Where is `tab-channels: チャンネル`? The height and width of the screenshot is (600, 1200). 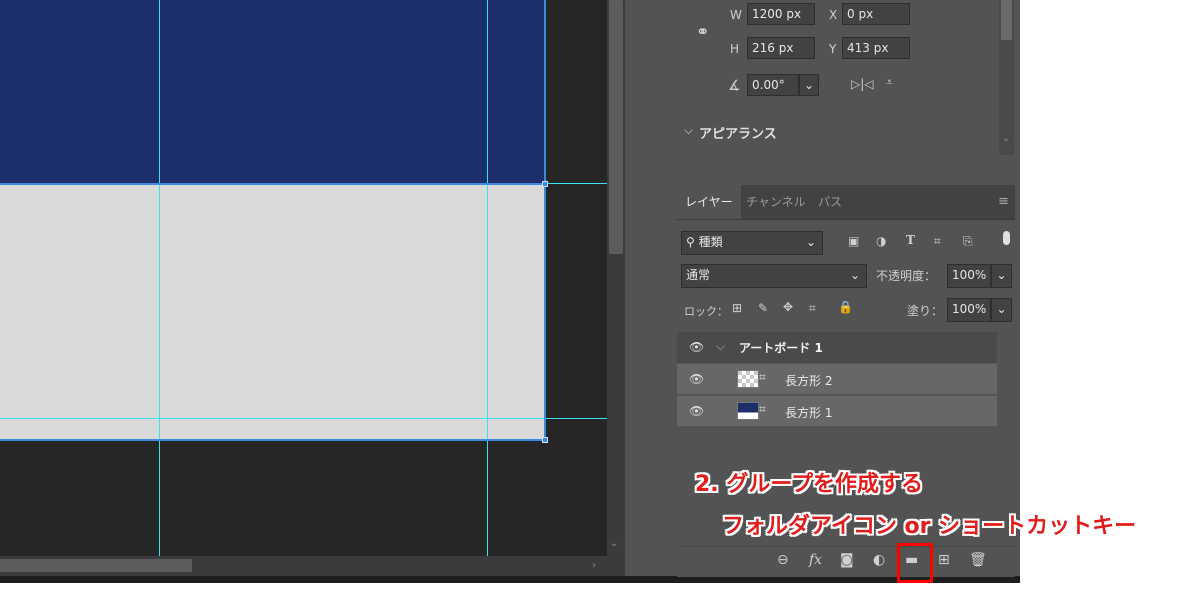
tab-channels: チャンネル is located at coordinates (776, 202).